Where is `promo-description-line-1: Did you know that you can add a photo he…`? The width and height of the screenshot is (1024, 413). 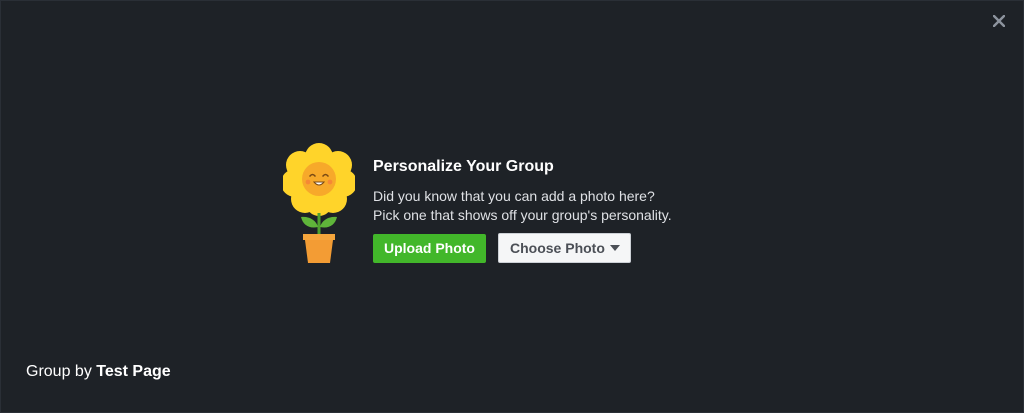 promo-description-line-1: Did you know that you can add a photo he… is located at coordinates (514, 196).